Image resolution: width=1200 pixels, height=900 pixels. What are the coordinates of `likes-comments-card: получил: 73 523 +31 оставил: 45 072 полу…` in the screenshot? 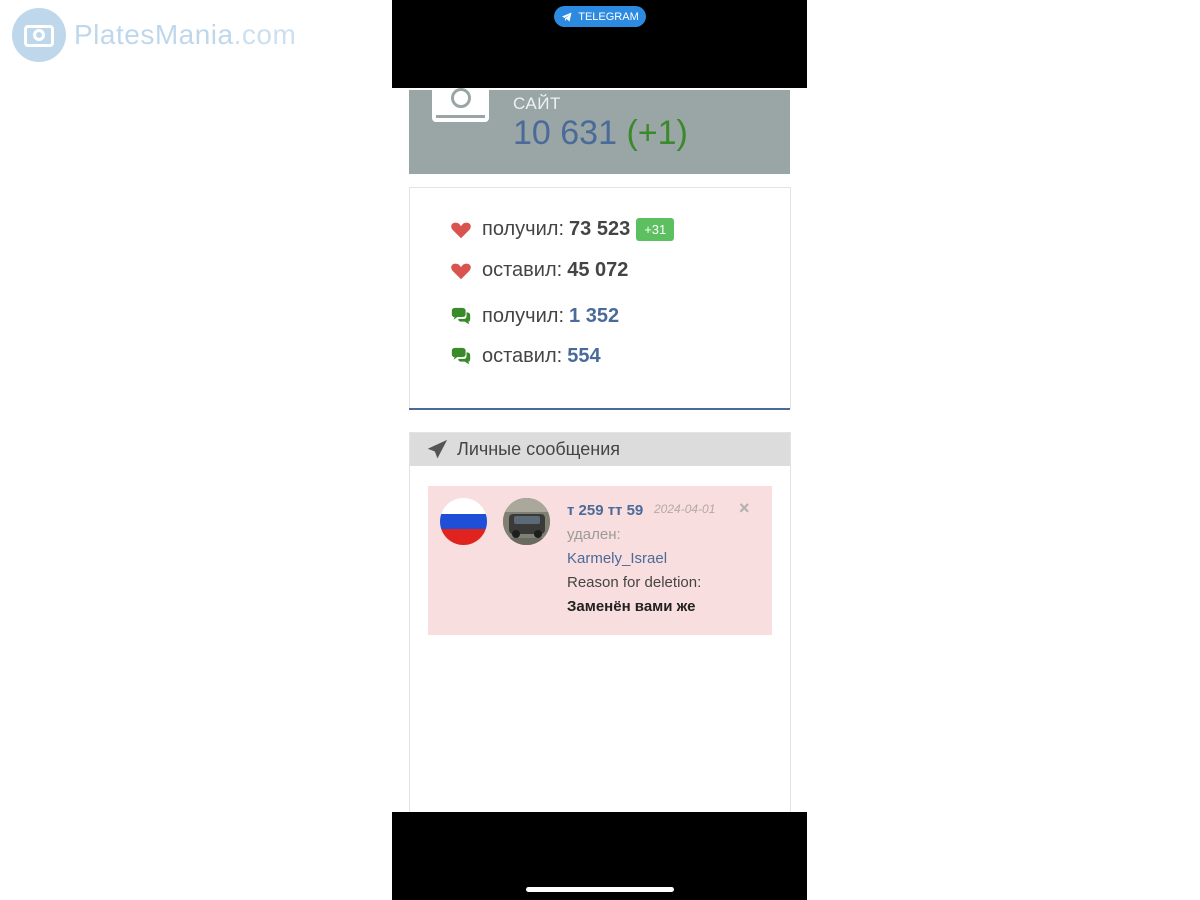 It's located at (600, 298).